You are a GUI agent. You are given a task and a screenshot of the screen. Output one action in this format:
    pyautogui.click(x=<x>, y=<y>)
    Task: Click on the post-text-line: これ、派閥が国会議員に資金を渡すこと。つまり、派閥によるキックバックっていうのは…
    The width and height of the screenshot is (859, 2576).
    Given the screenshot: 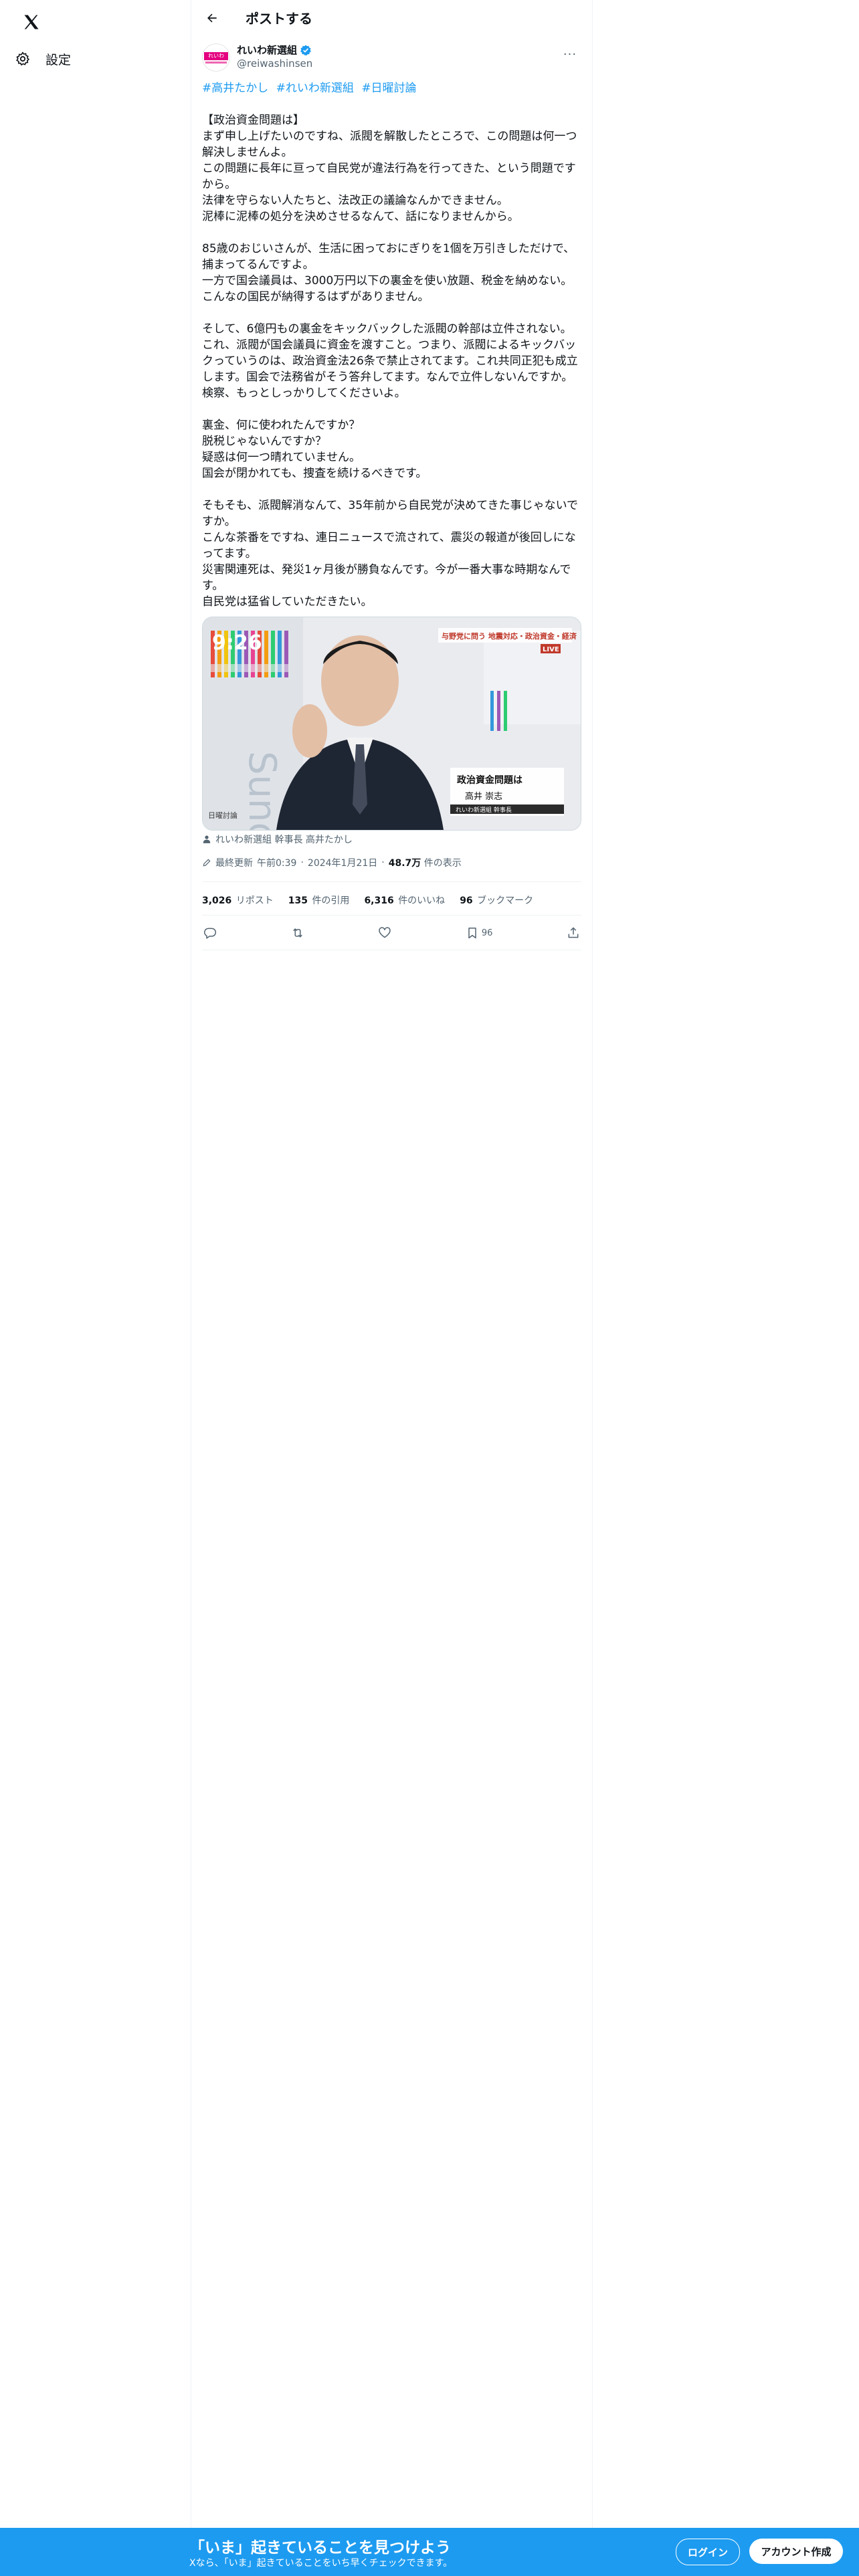 What is the action you would take?
    pyautogui.click(x=390, y=361)
    